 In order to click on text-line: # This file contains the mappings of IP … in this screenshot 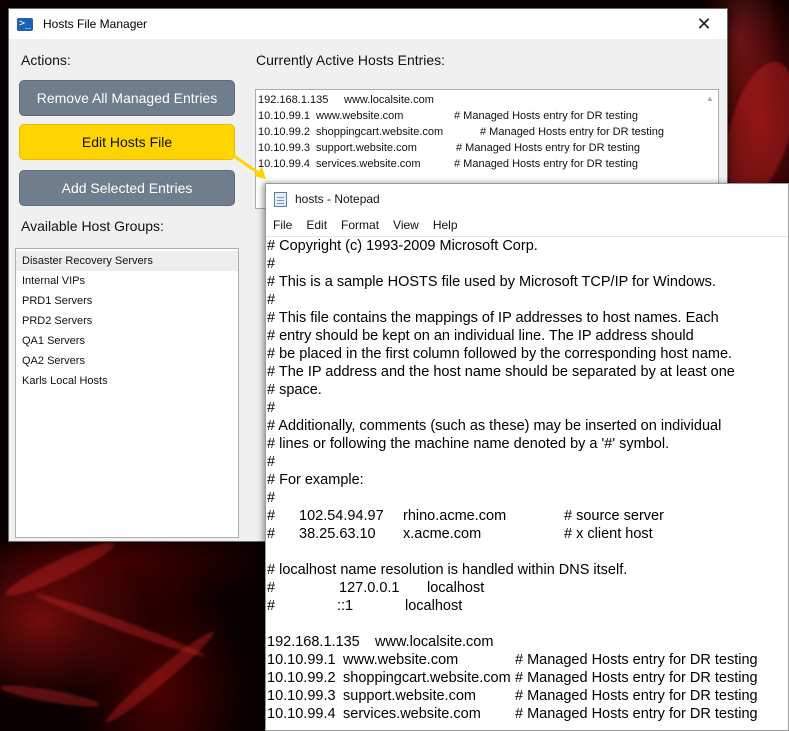, I will do `click(527, 318)`.